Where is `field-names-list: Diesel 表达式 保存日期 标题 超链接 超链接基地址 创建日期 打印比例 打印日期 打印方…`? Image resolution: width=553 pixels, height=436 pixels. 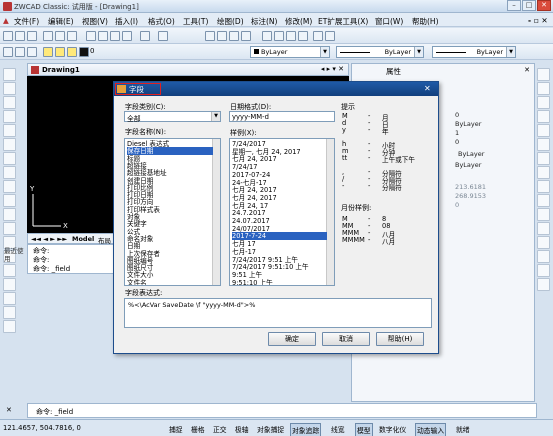
field-names-list: Diesel 表达式 保存日期 标题 超链接 超链接基地址 创建日期 打印比例 打印日期 打印方… is located at coordinates (172, 212).